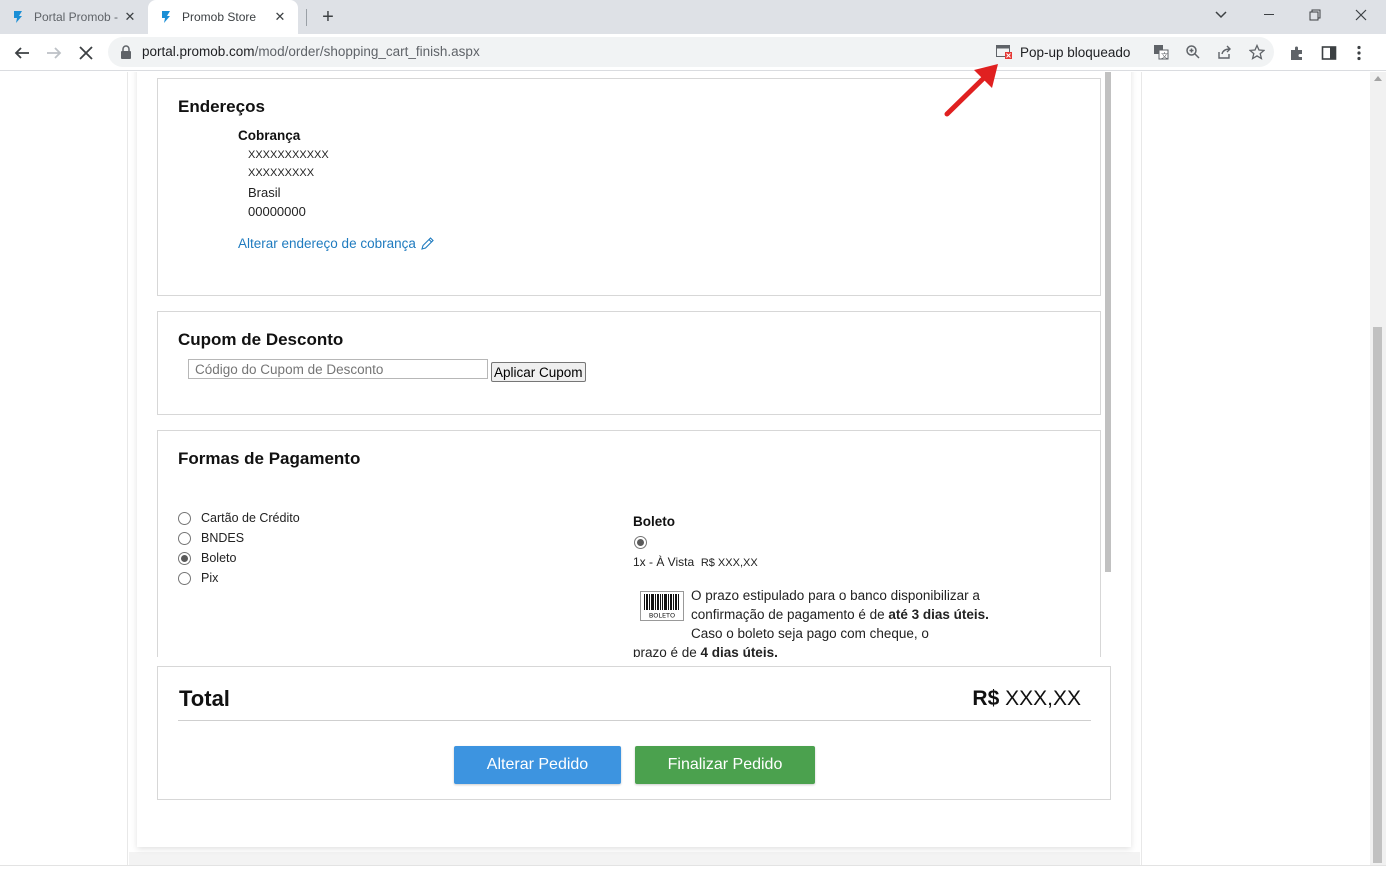 This screenshot has width=1386, height=877. Describe the element at coordinates (1361, 15) in the screenshot. I see `close-window-button` at that location.